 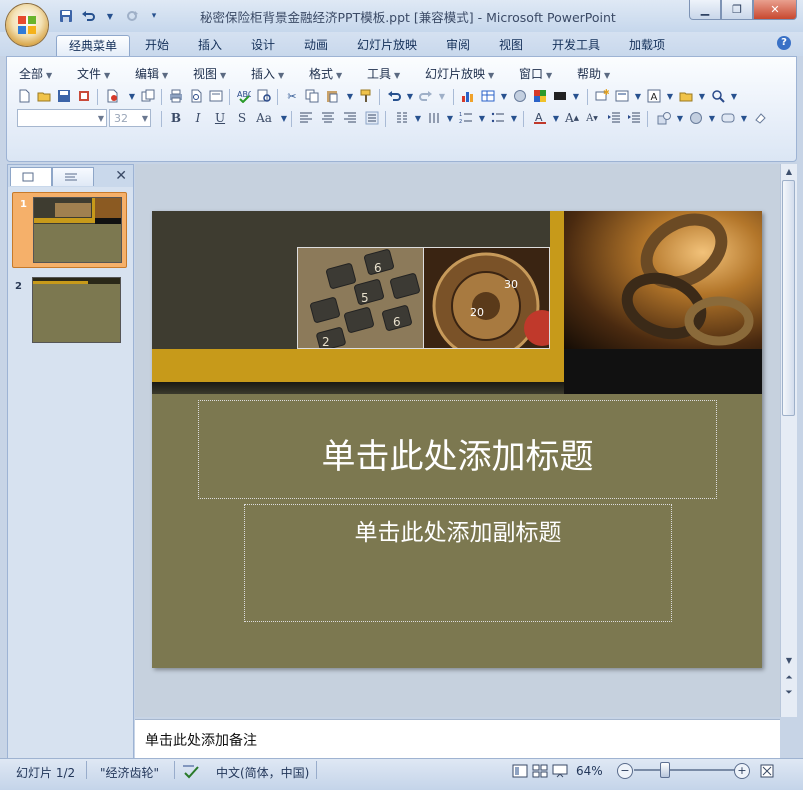 I want to click on menu-help: 帮助 ▼, so click(x=593, y=73).